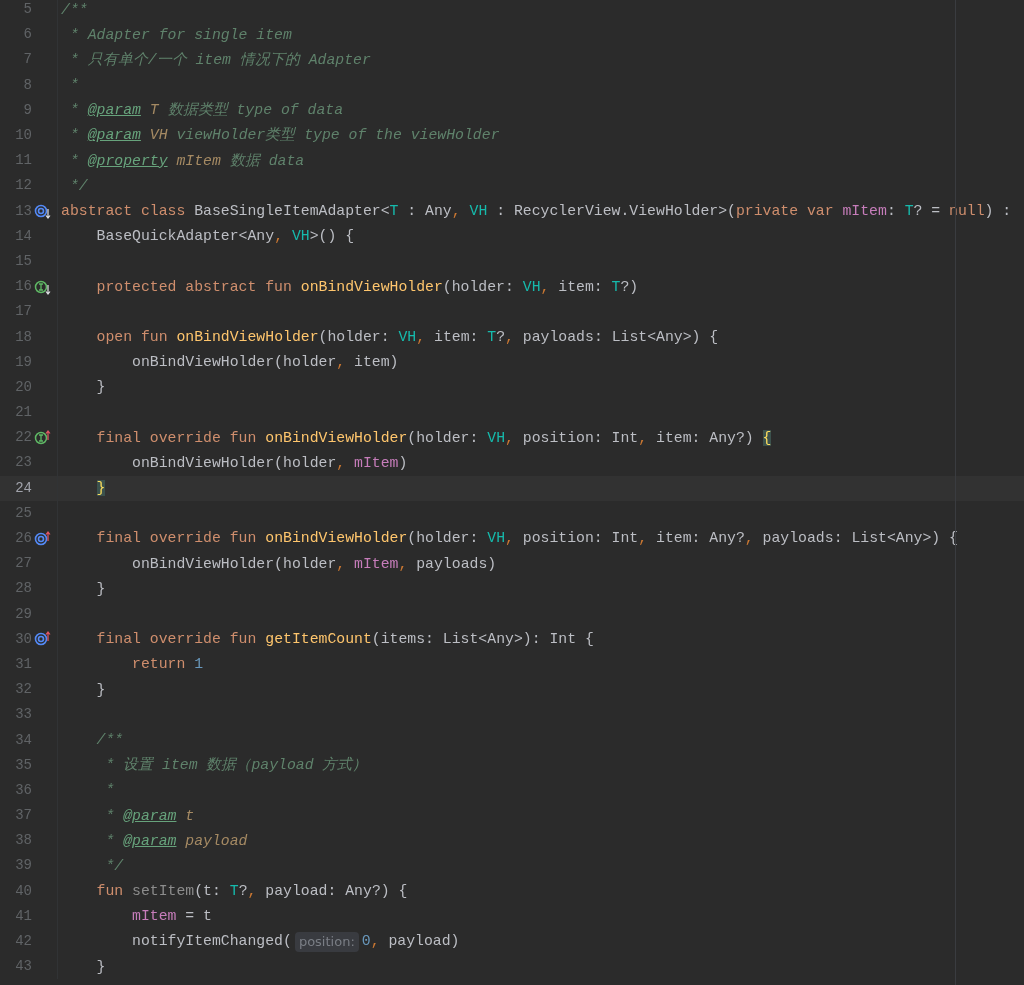 The width and height of the screenshot is (1024, 985). What do you see at coordinates (27, 10) in the screenshot?
I see `line-number: 5` at bounding box center [27, 10].